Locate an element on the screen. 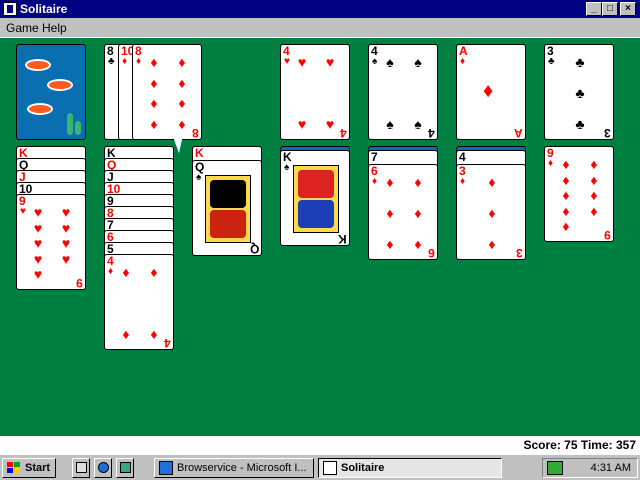 The width and height of the screenshot is (640, 480). playing-card: 4 ♥ ♥ ♥ ♥ ♥ 4 is located at coordinates (315, 92).